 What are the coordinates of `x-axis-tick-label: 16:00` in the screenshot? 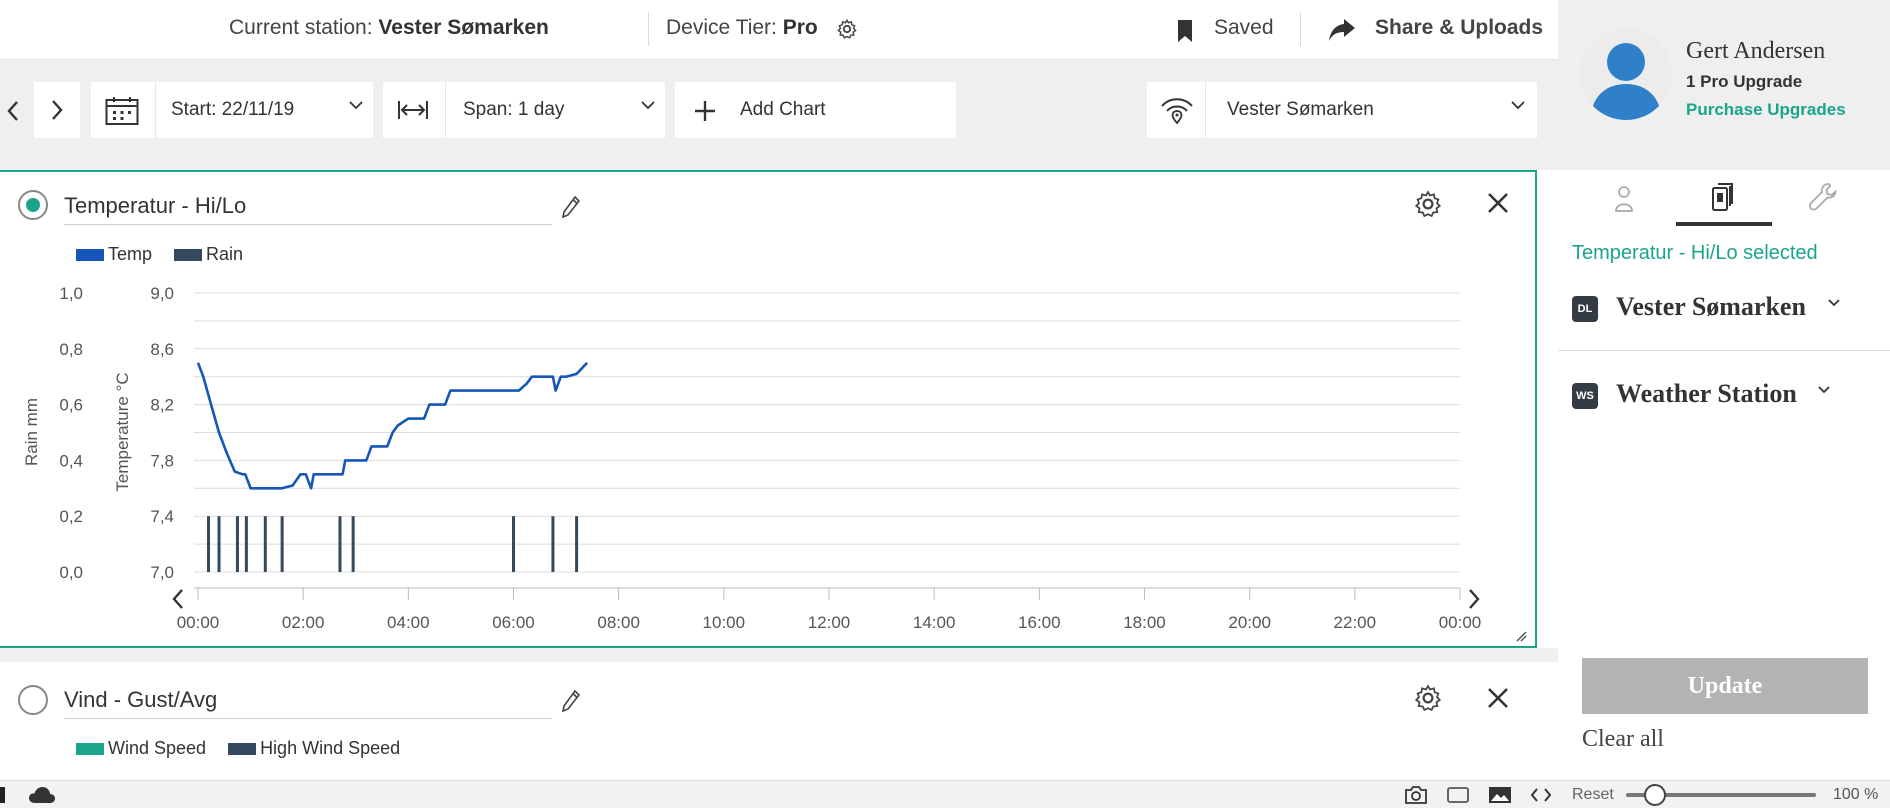 It's located at (1039, 622).